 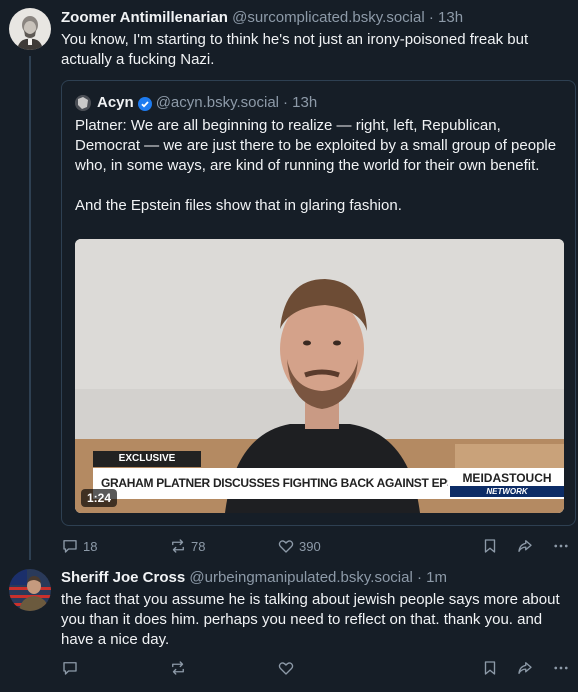 What do you see at coordinates (30, 308) in the screenshot?
I see `thread-line` at bounding box center [30, 308].